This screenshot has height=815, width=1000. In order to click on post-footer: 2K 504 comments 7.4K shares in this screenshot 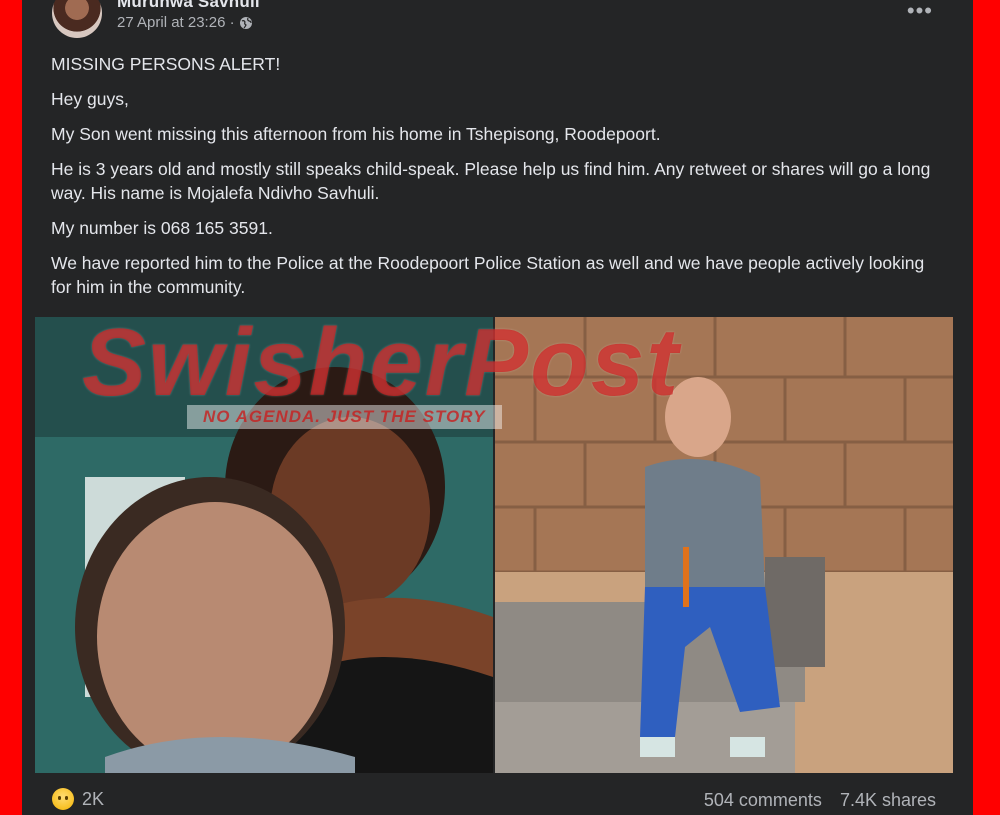, I will do `click(497, 797)`.